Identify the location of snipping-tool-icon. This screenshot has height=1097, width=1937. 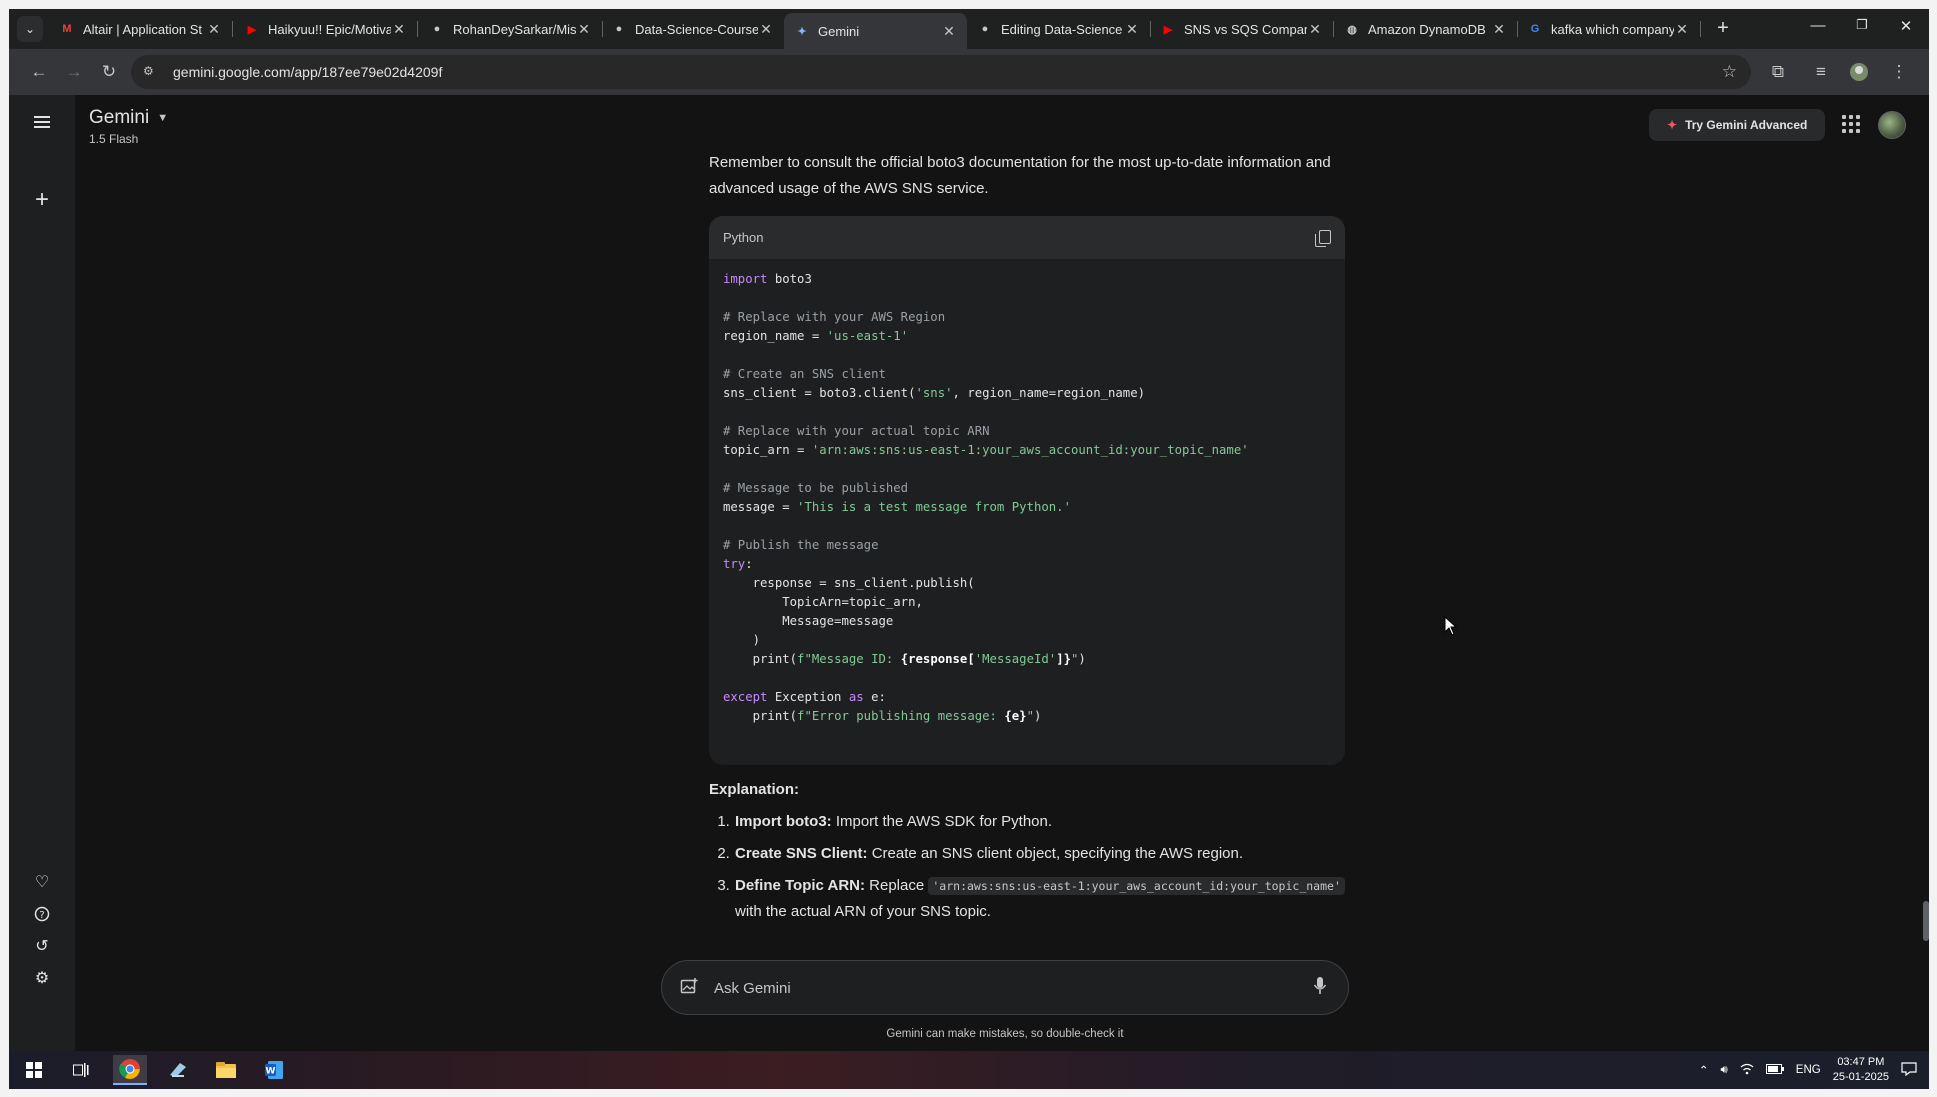
(178, 1070).